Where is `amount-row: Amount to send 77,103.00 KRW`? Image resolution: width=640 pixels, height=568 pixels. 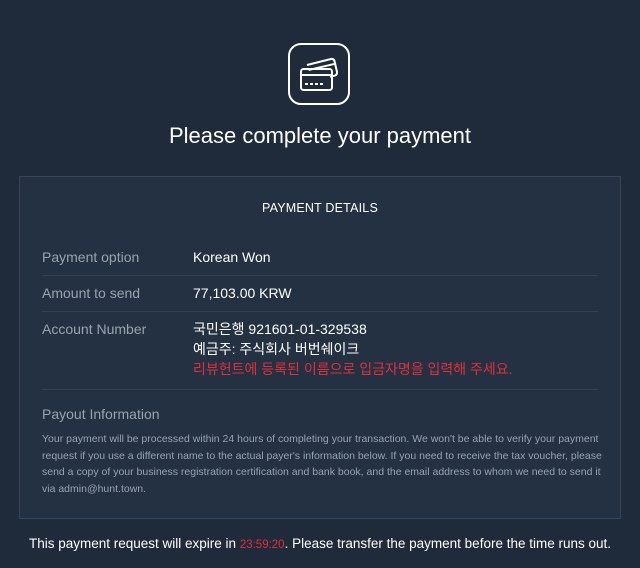
amount-row: Amount to send 77,103.00 KRW is located at coordinates (320, 293).